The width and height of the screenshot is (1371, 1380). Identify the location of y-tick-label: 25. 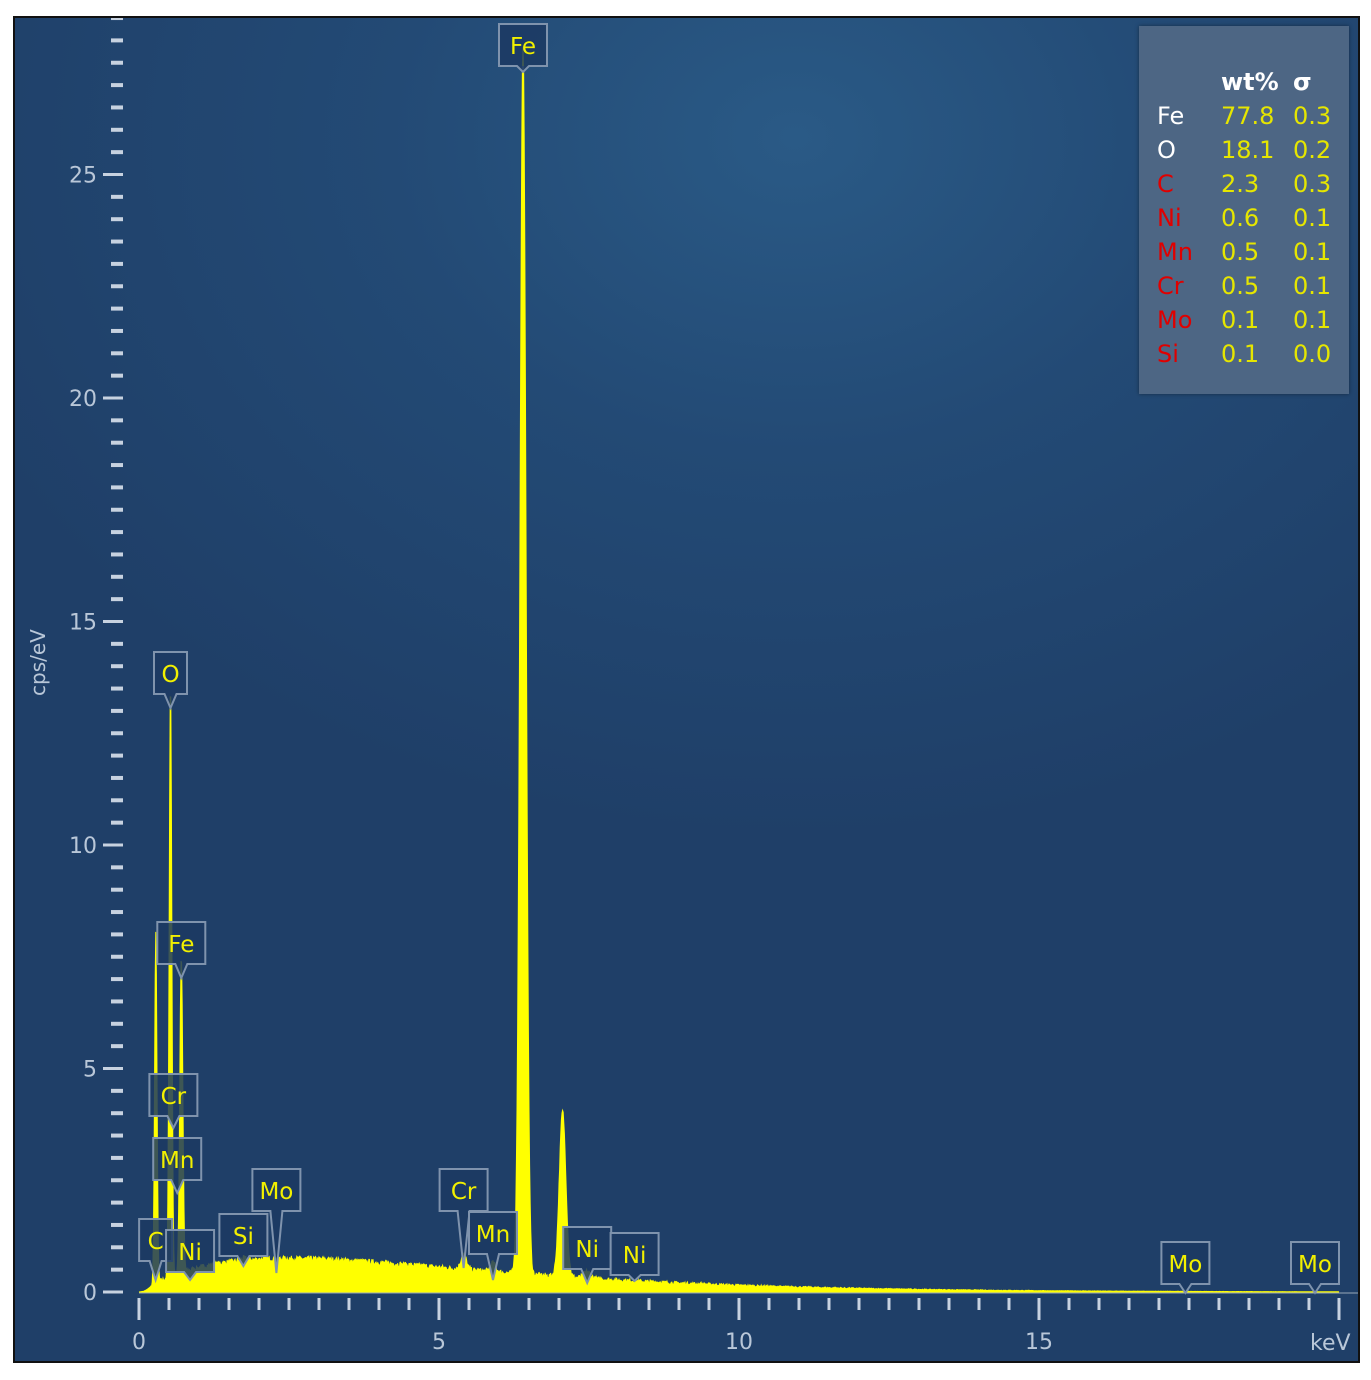
(83, 176).